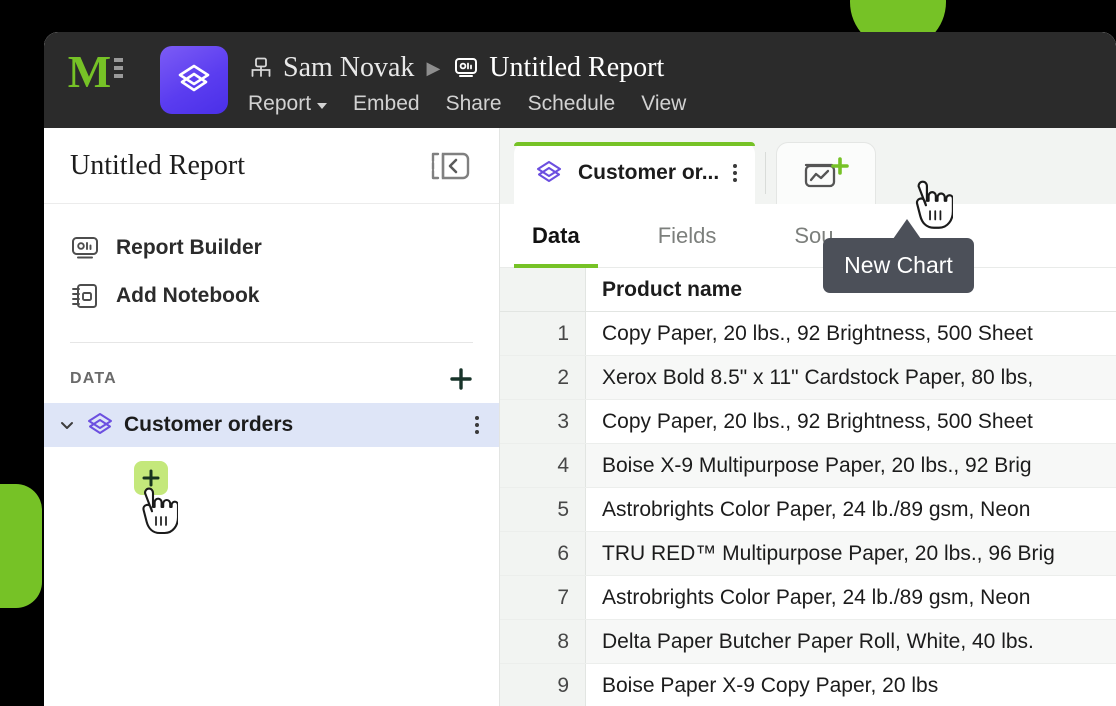 The width and height of the screenshot is (1116, 706). I want to click on new-chart-icon, so click(827, 171).